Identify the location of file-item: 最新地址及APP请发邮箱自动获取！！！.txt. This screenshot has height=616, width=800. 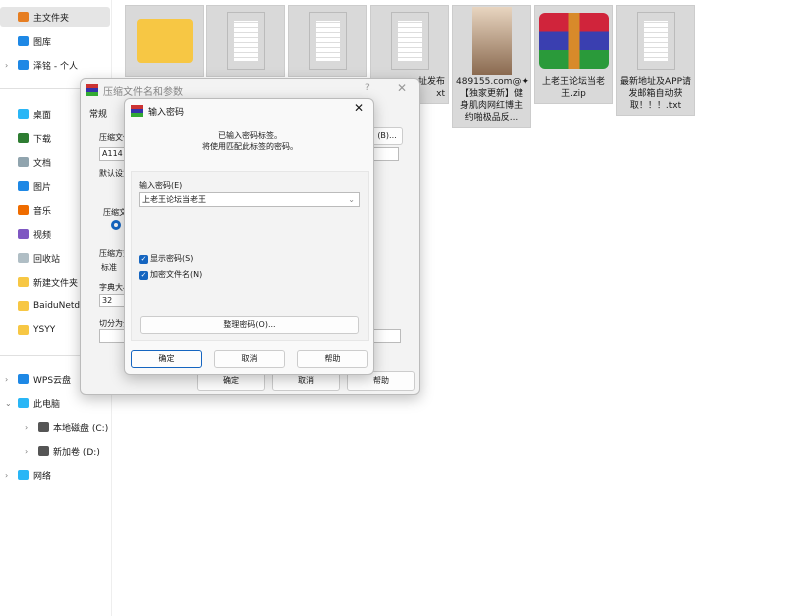
(655, 60).